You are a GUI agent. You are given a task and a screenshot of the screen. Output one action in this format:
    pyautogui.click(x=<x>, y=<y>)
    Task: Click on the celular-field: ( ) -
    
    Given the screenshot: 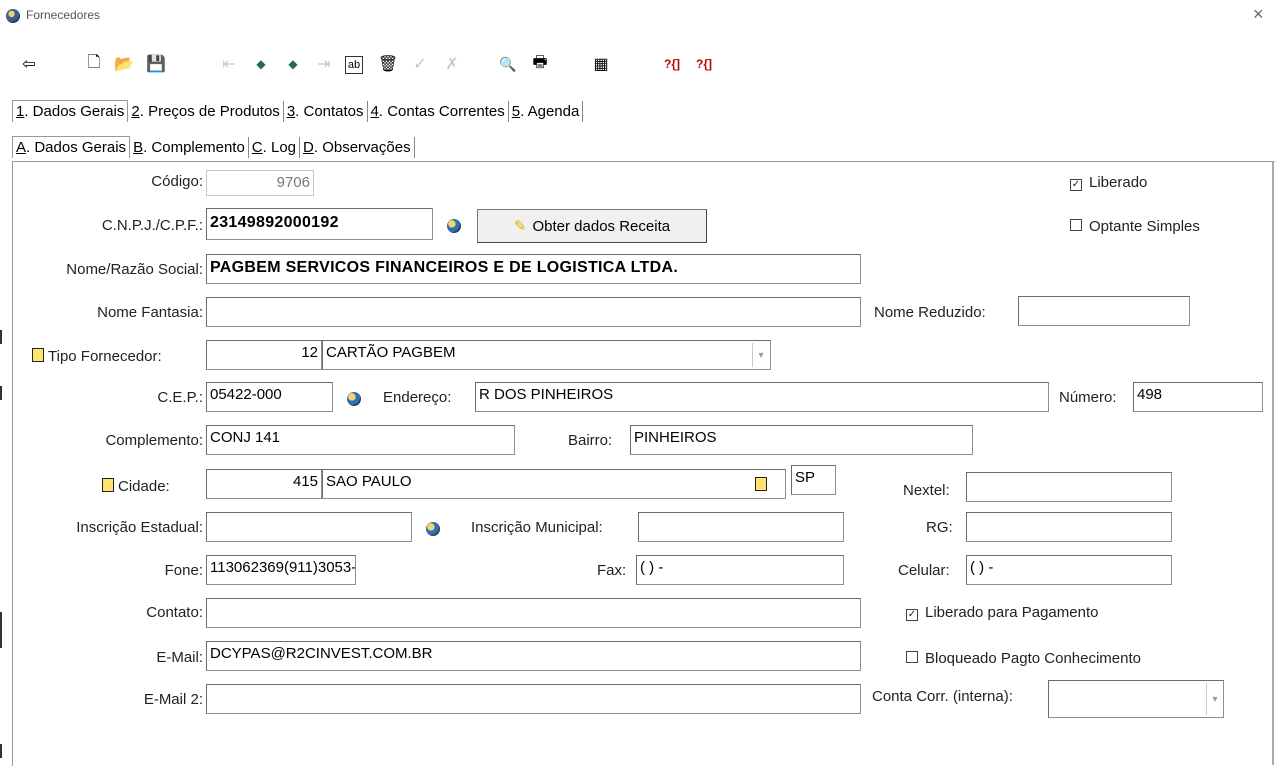 What is the action you would take?
    pyautogui.click(x=1069, y=570)
    